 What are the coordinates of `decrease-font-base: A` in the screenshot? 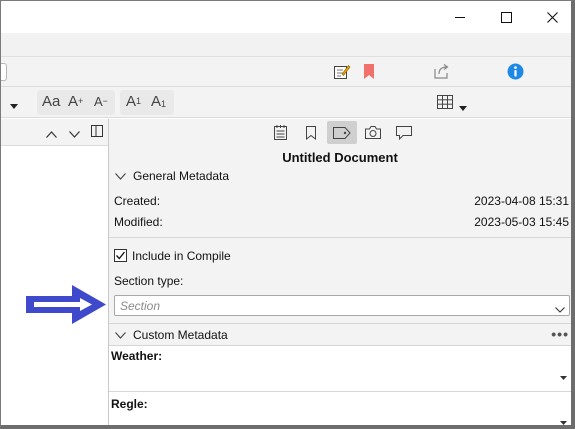 It's located at (98, 101).